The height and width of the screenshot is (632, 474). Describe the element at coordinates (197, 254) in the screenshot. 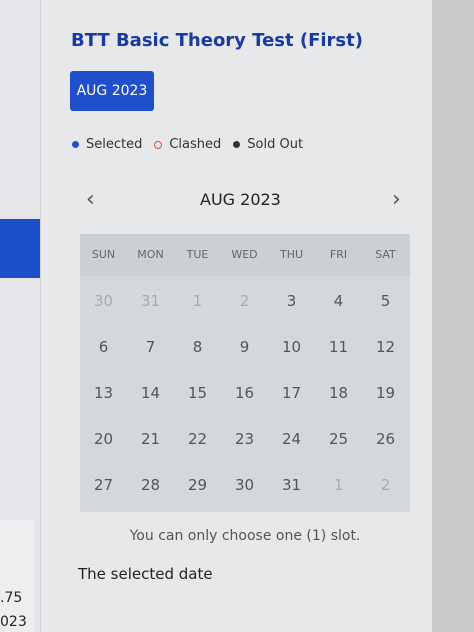

I see `weekday-label: TUE` at that location.